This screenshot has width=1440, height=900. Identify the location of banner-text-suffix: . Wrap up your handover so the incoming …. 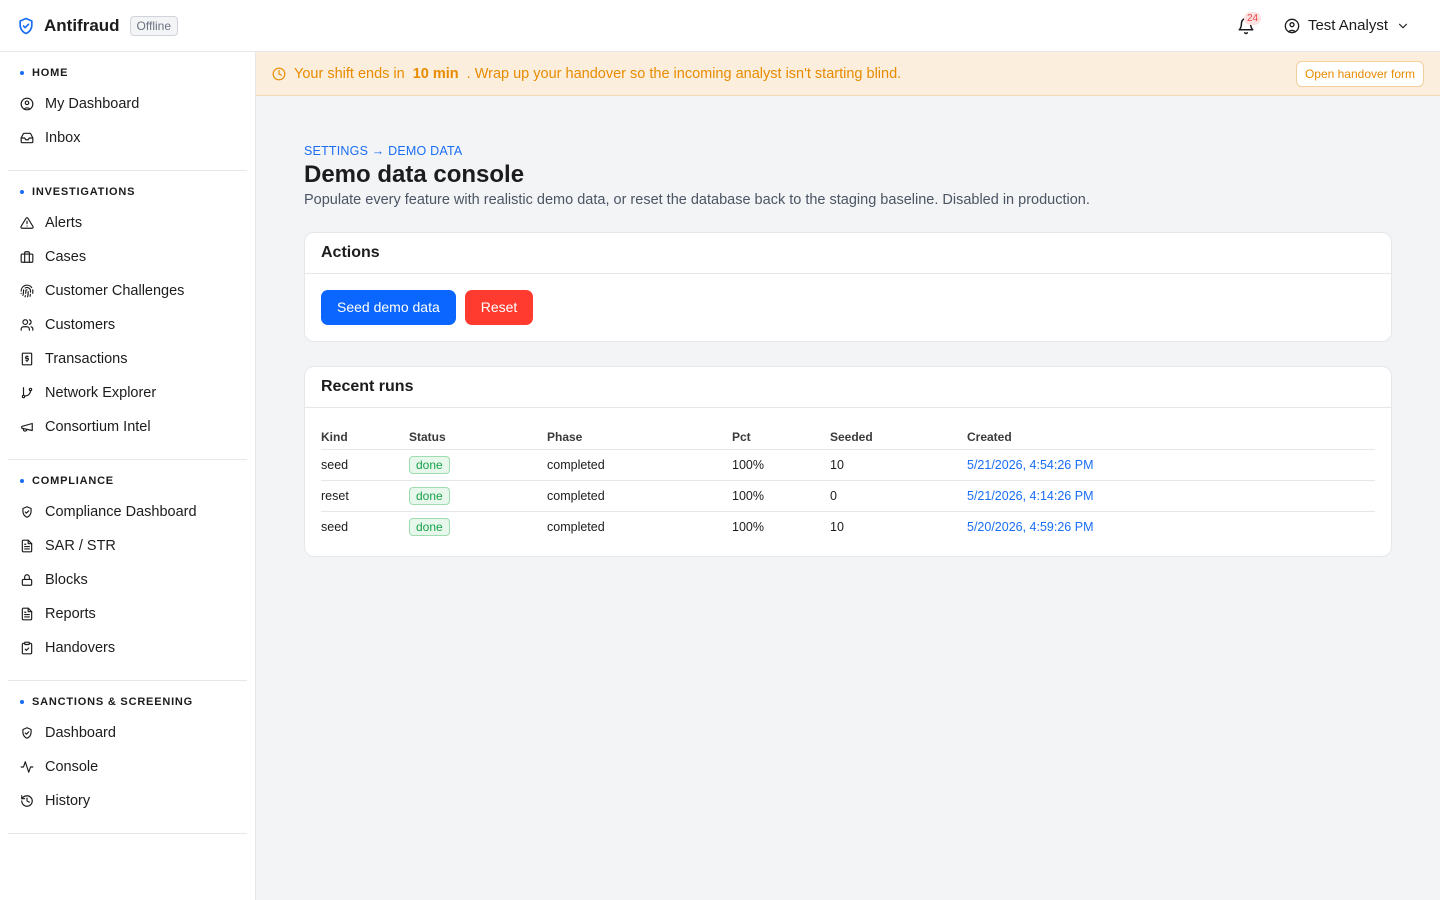
(684, 73).